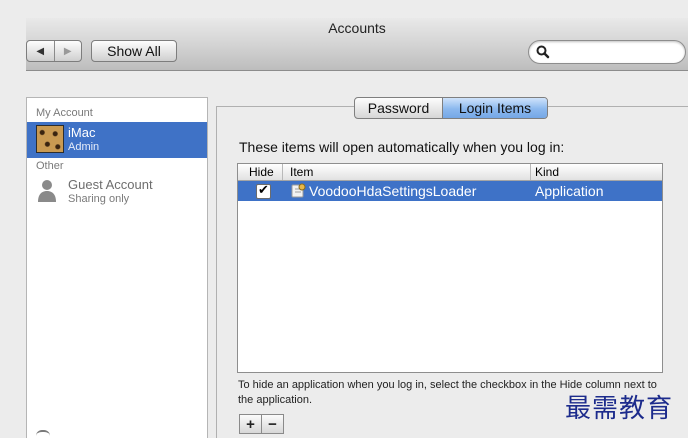 This screenshot has width=688, height=438. I want to click on checkmark-icon: ✔, so click(263, 189).